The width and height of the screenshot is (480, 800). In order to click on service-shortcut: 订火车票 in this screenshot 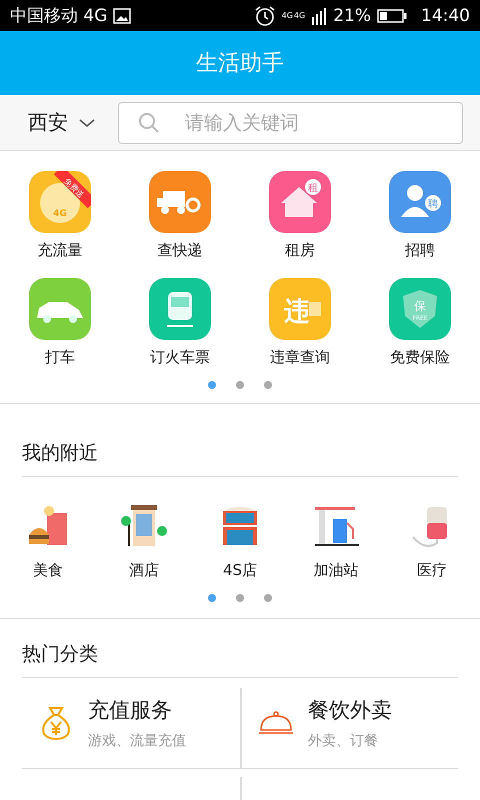, I will do `click(180, 322)`.